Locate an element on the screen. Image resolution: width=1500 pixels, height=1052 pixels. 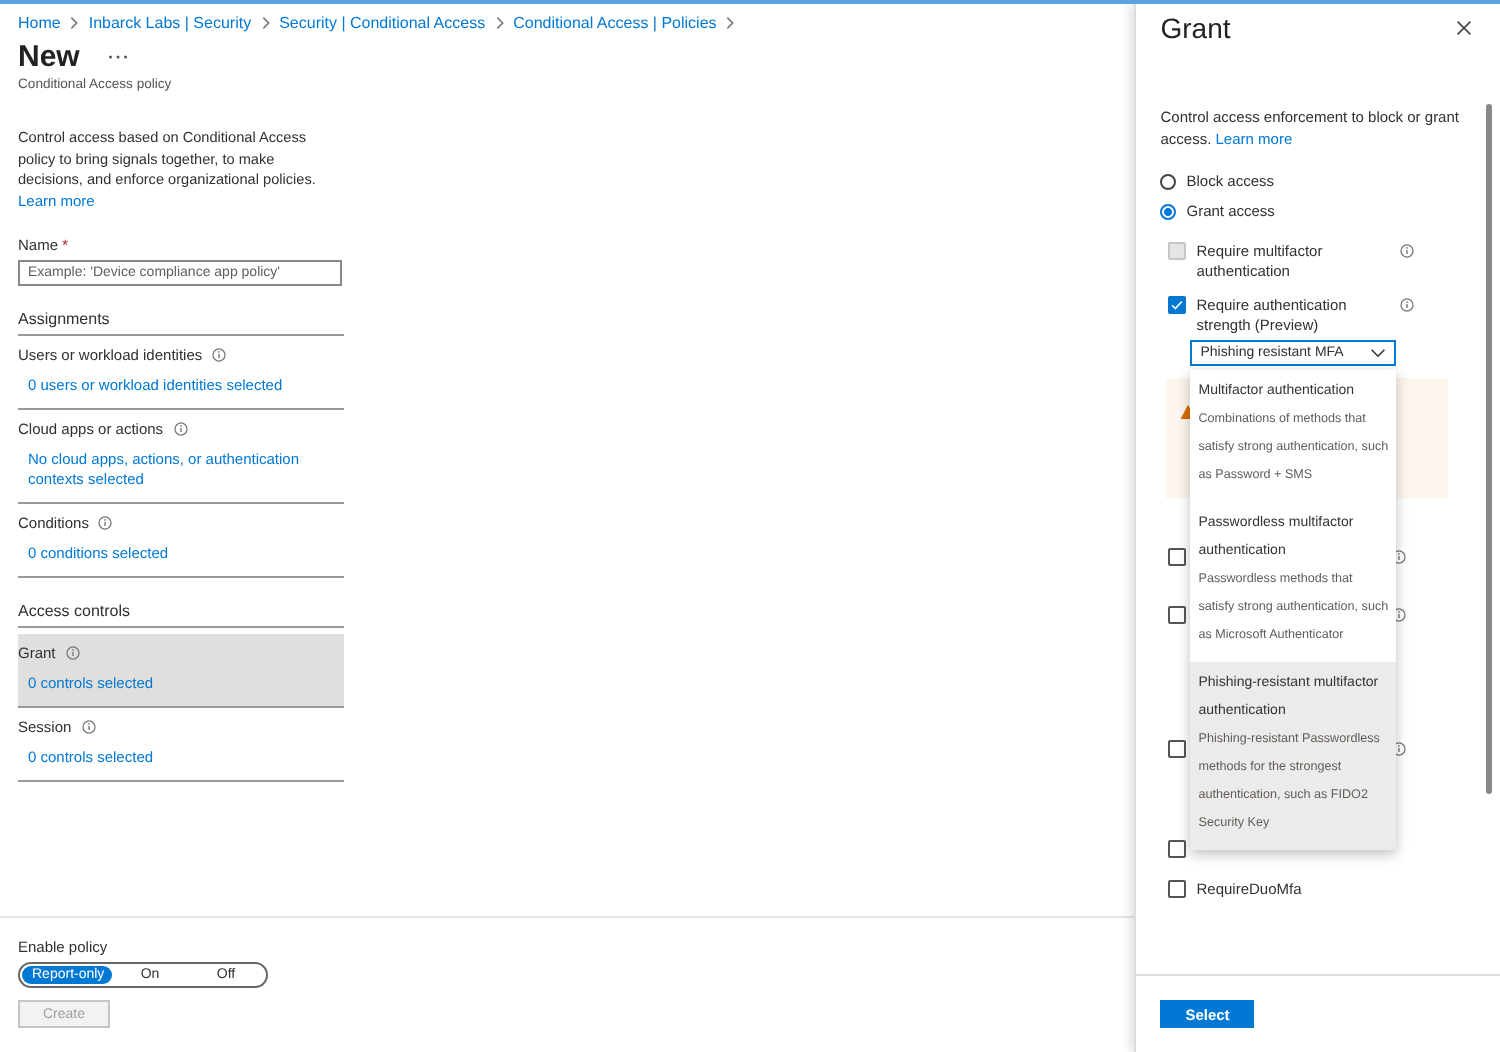
breadcrumb-link: Inbarck Labs | Security is located at coordinates (170, 23).